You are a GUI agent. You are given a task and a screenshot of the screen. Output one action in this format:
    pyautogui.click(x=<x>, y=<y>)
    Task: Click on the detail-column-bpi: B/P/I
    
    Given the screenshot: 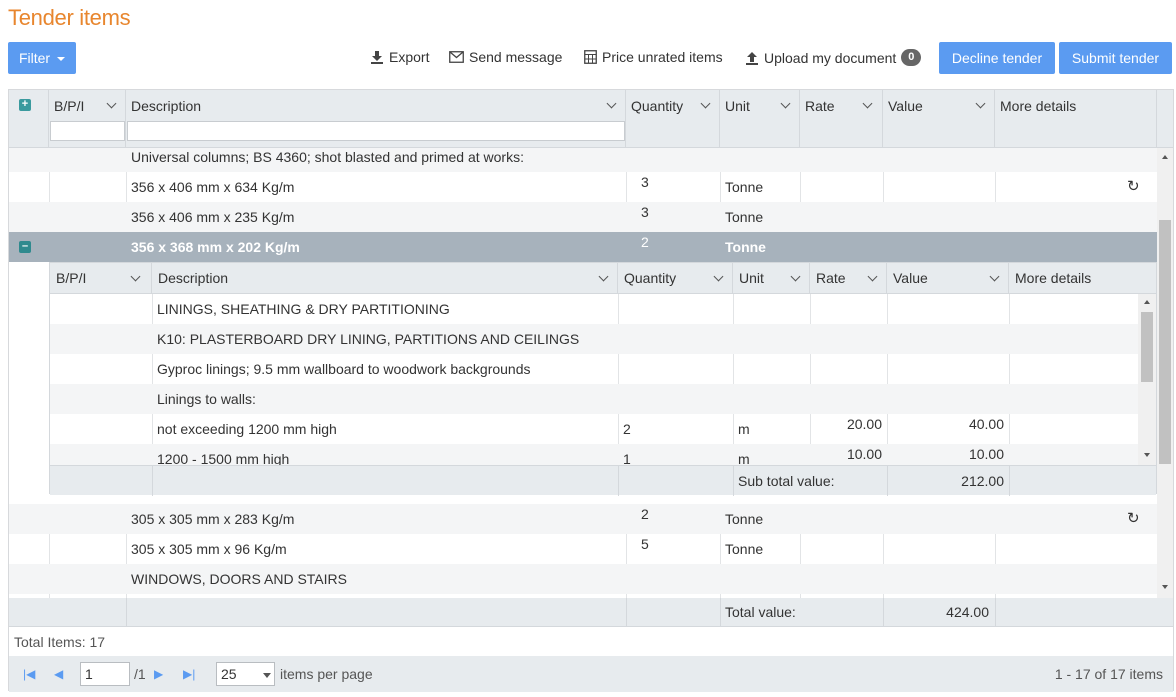 What is the action you would take?
    pyautogui.click(x=101, y=278)
    